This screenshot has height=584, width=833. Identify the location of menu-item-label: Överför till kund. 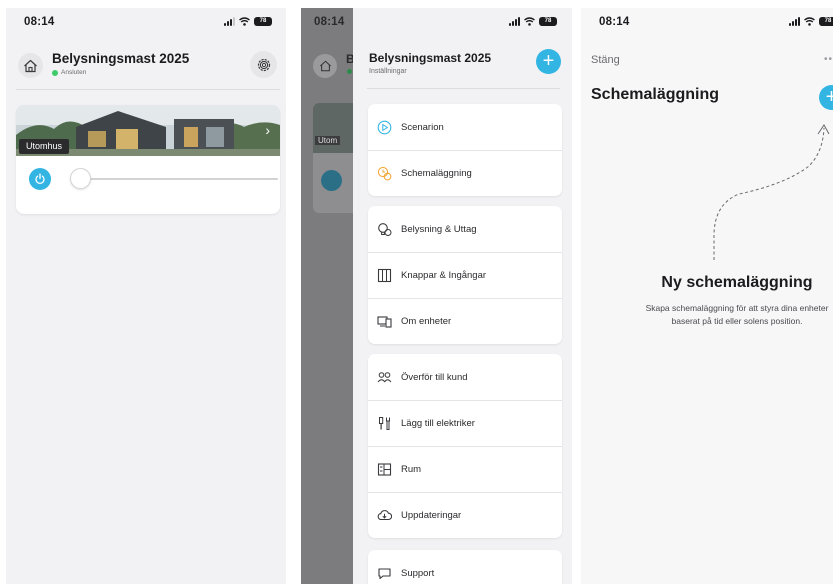
(434, 377).